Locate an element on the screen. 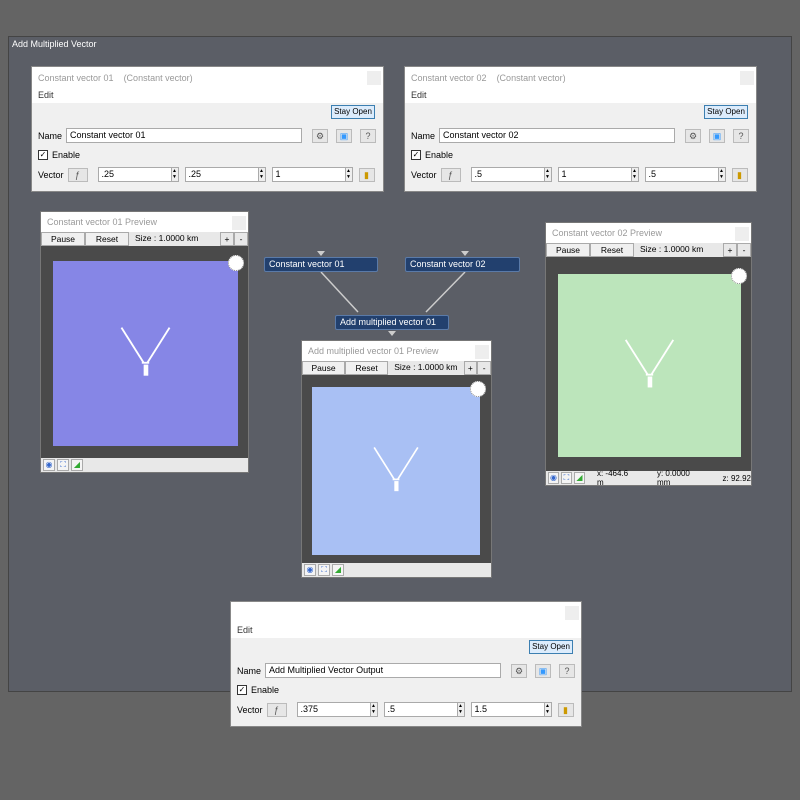 The image size is (800, 800). graph-node: Constant vector 01 is located at coordinates (321, 264).